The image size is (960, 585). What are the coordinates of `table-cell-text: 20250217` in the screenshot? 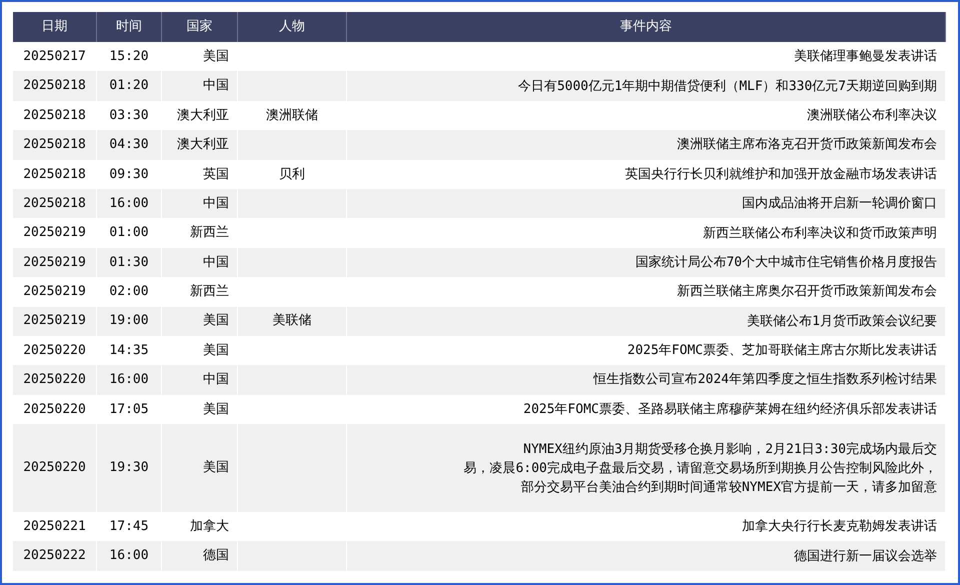 It's located at (54, 57).